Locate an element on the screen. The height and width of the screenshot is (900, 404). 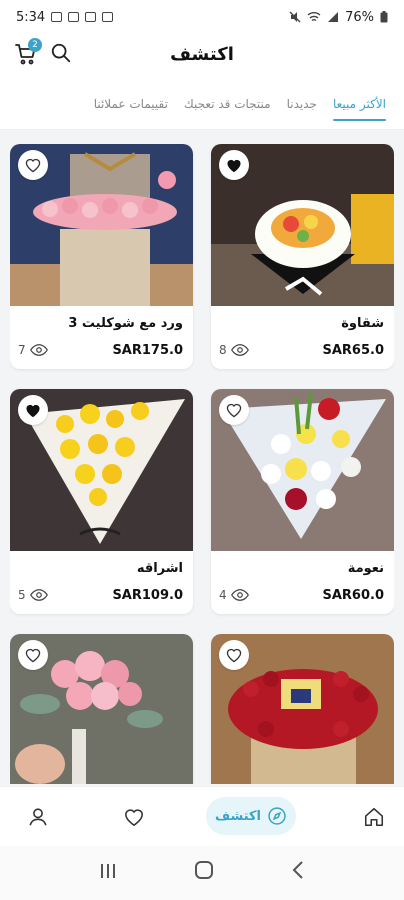
status-bar: 5:34 76% is located at coordinates (202, 17).